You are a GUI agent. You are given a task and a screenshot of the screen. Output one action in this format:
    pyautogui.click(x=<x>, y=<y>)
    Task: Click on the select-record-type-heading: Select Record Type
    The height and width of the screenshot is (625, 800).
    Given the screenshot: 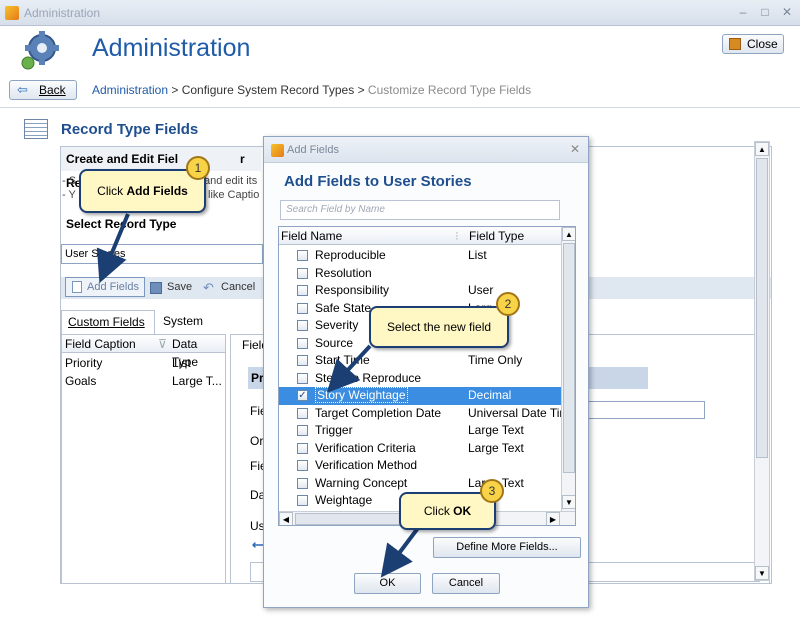 What is the action you would take?
    pyautogui.click(x=121, y=224)
    